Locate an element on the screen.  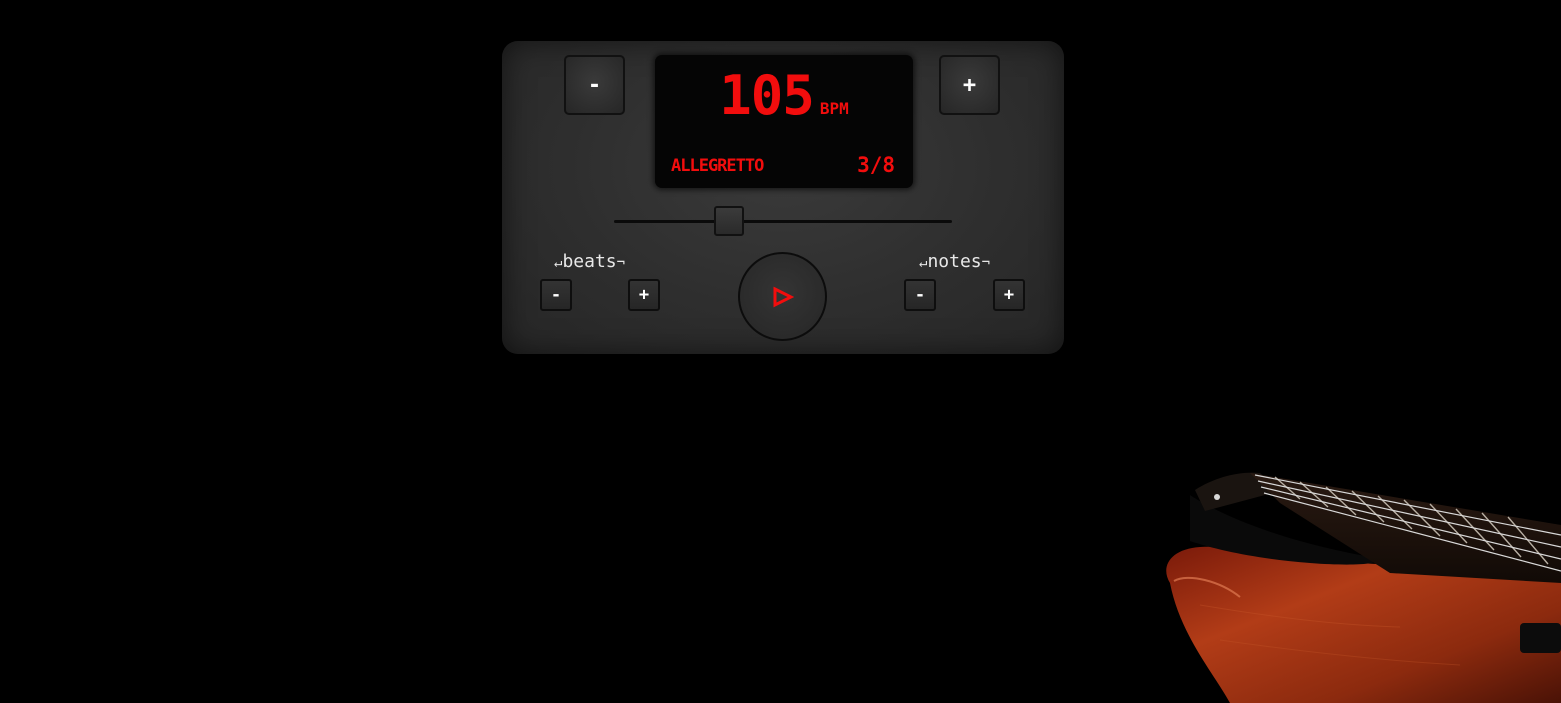
beats-increase-button: + is located at coordinates (644, 295).